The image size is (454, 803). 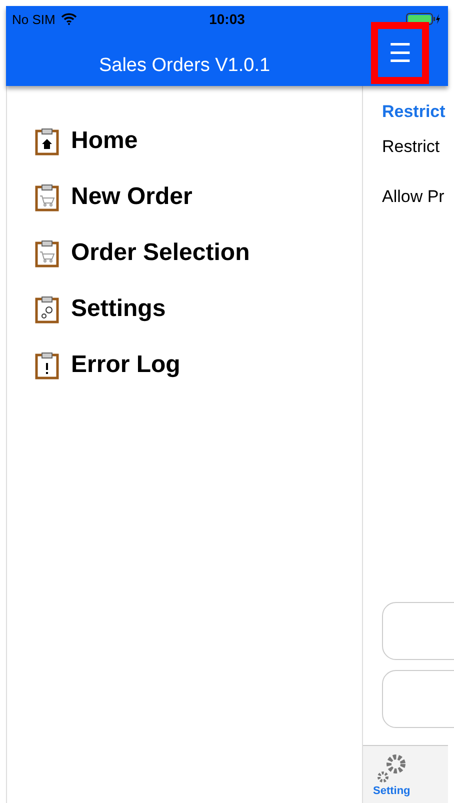 What do you see at coordinates (118, 308) in the screenshot?
I see `menu-item: Settings` at bounding box center [118, 308].